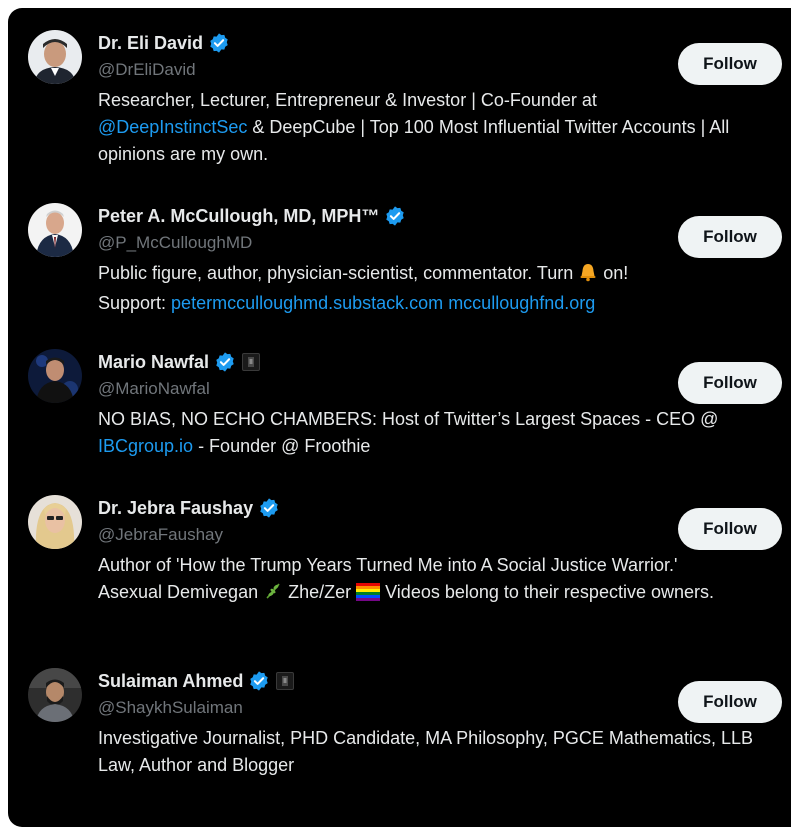 The width and height of the screenshot is (791, 827). Describe the element at coordinates (307, 303) in the screenshot. I see `bio-url-link: petermcculloughmd.substack.com` at that location.